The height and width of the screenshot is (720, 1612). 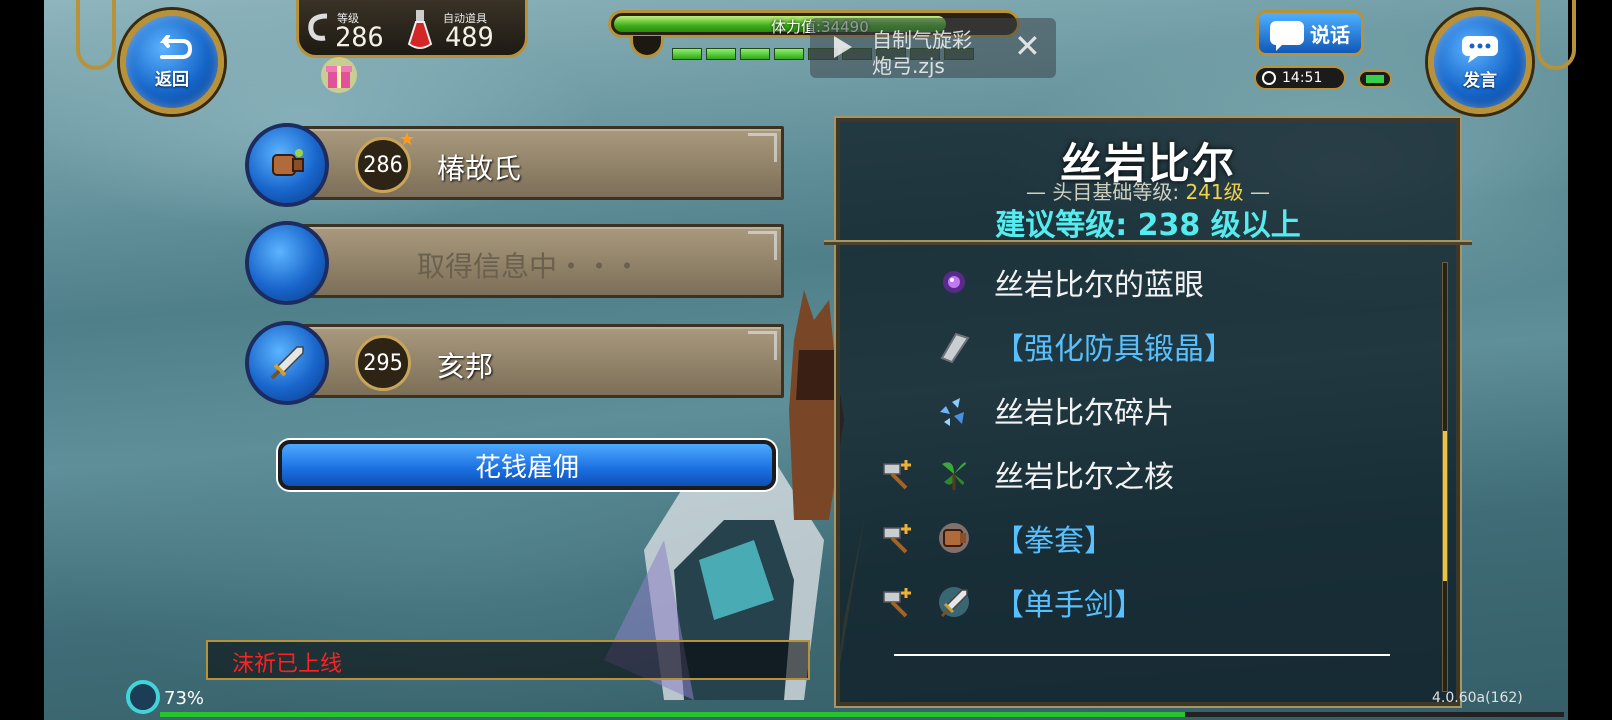 I want to click on scrollbar-thumb, so click(x=1445, y=506).